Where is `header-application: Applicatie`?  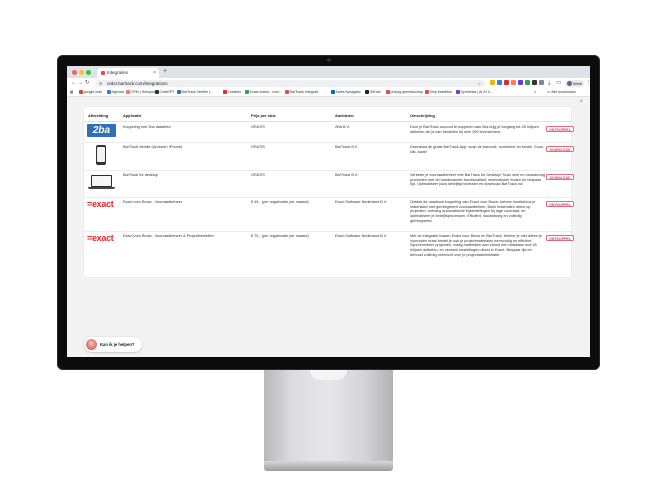
header-application: Applicatie is located at coordinates (132, 115).